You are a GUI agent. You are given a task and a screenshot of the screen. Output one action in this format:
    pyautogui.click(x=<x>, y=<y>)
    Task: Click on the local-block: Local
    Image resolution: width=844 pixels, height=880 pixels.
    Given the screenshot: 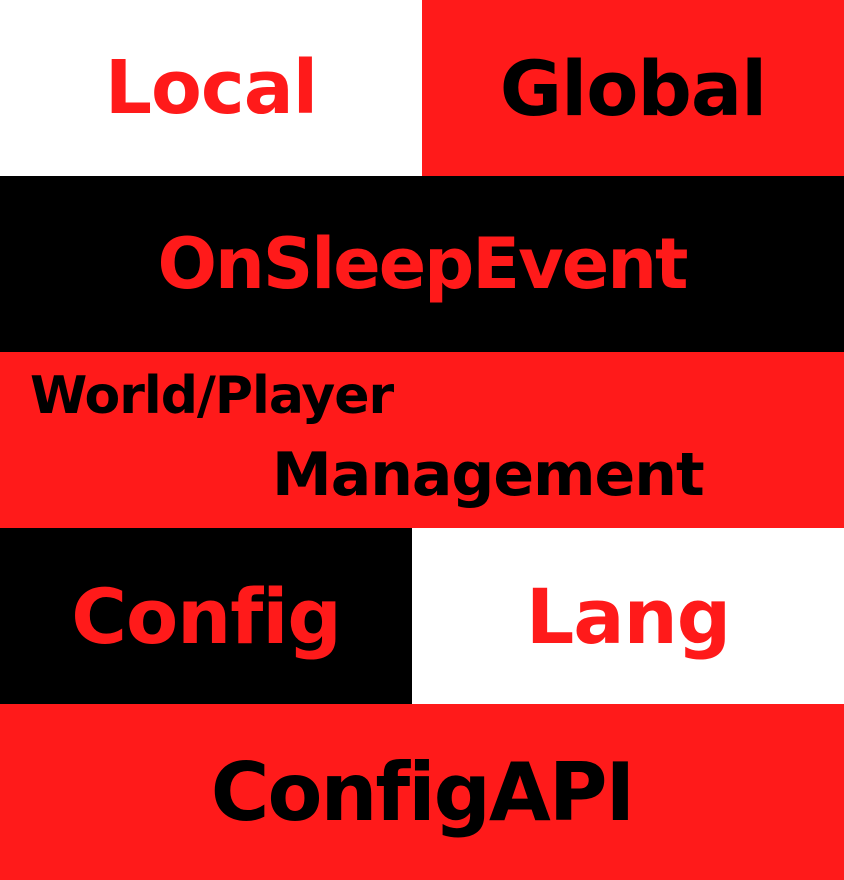 What is the action you would take?
    pyautogui.click(x=211, y=88)
    